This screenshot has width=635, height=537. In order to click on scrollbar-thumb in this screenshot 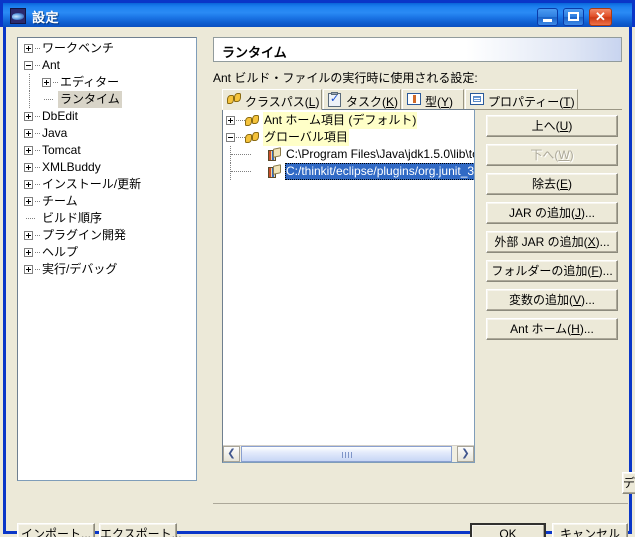, I will do `click(346, 454)`.